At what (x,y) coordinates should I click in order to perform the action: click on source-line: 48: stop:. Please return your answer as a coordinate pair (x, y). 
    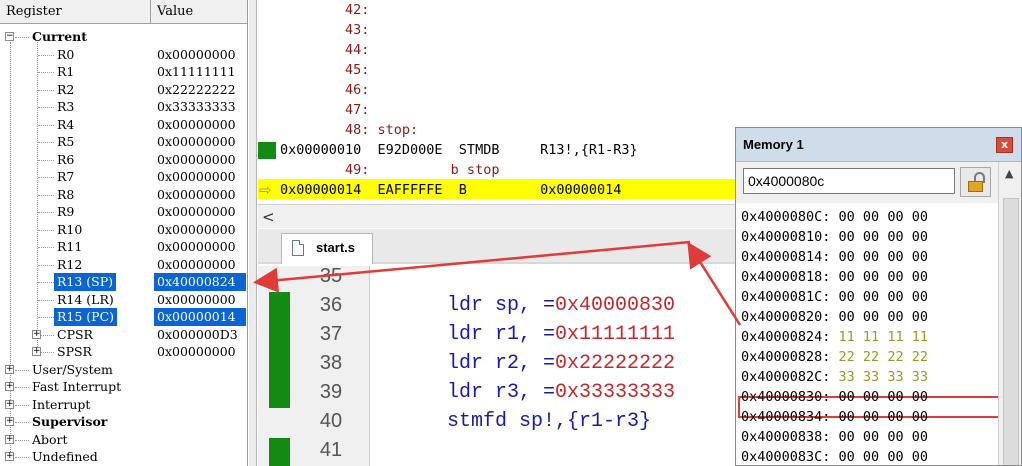
    Looking at the image, I should click on (498, 130).